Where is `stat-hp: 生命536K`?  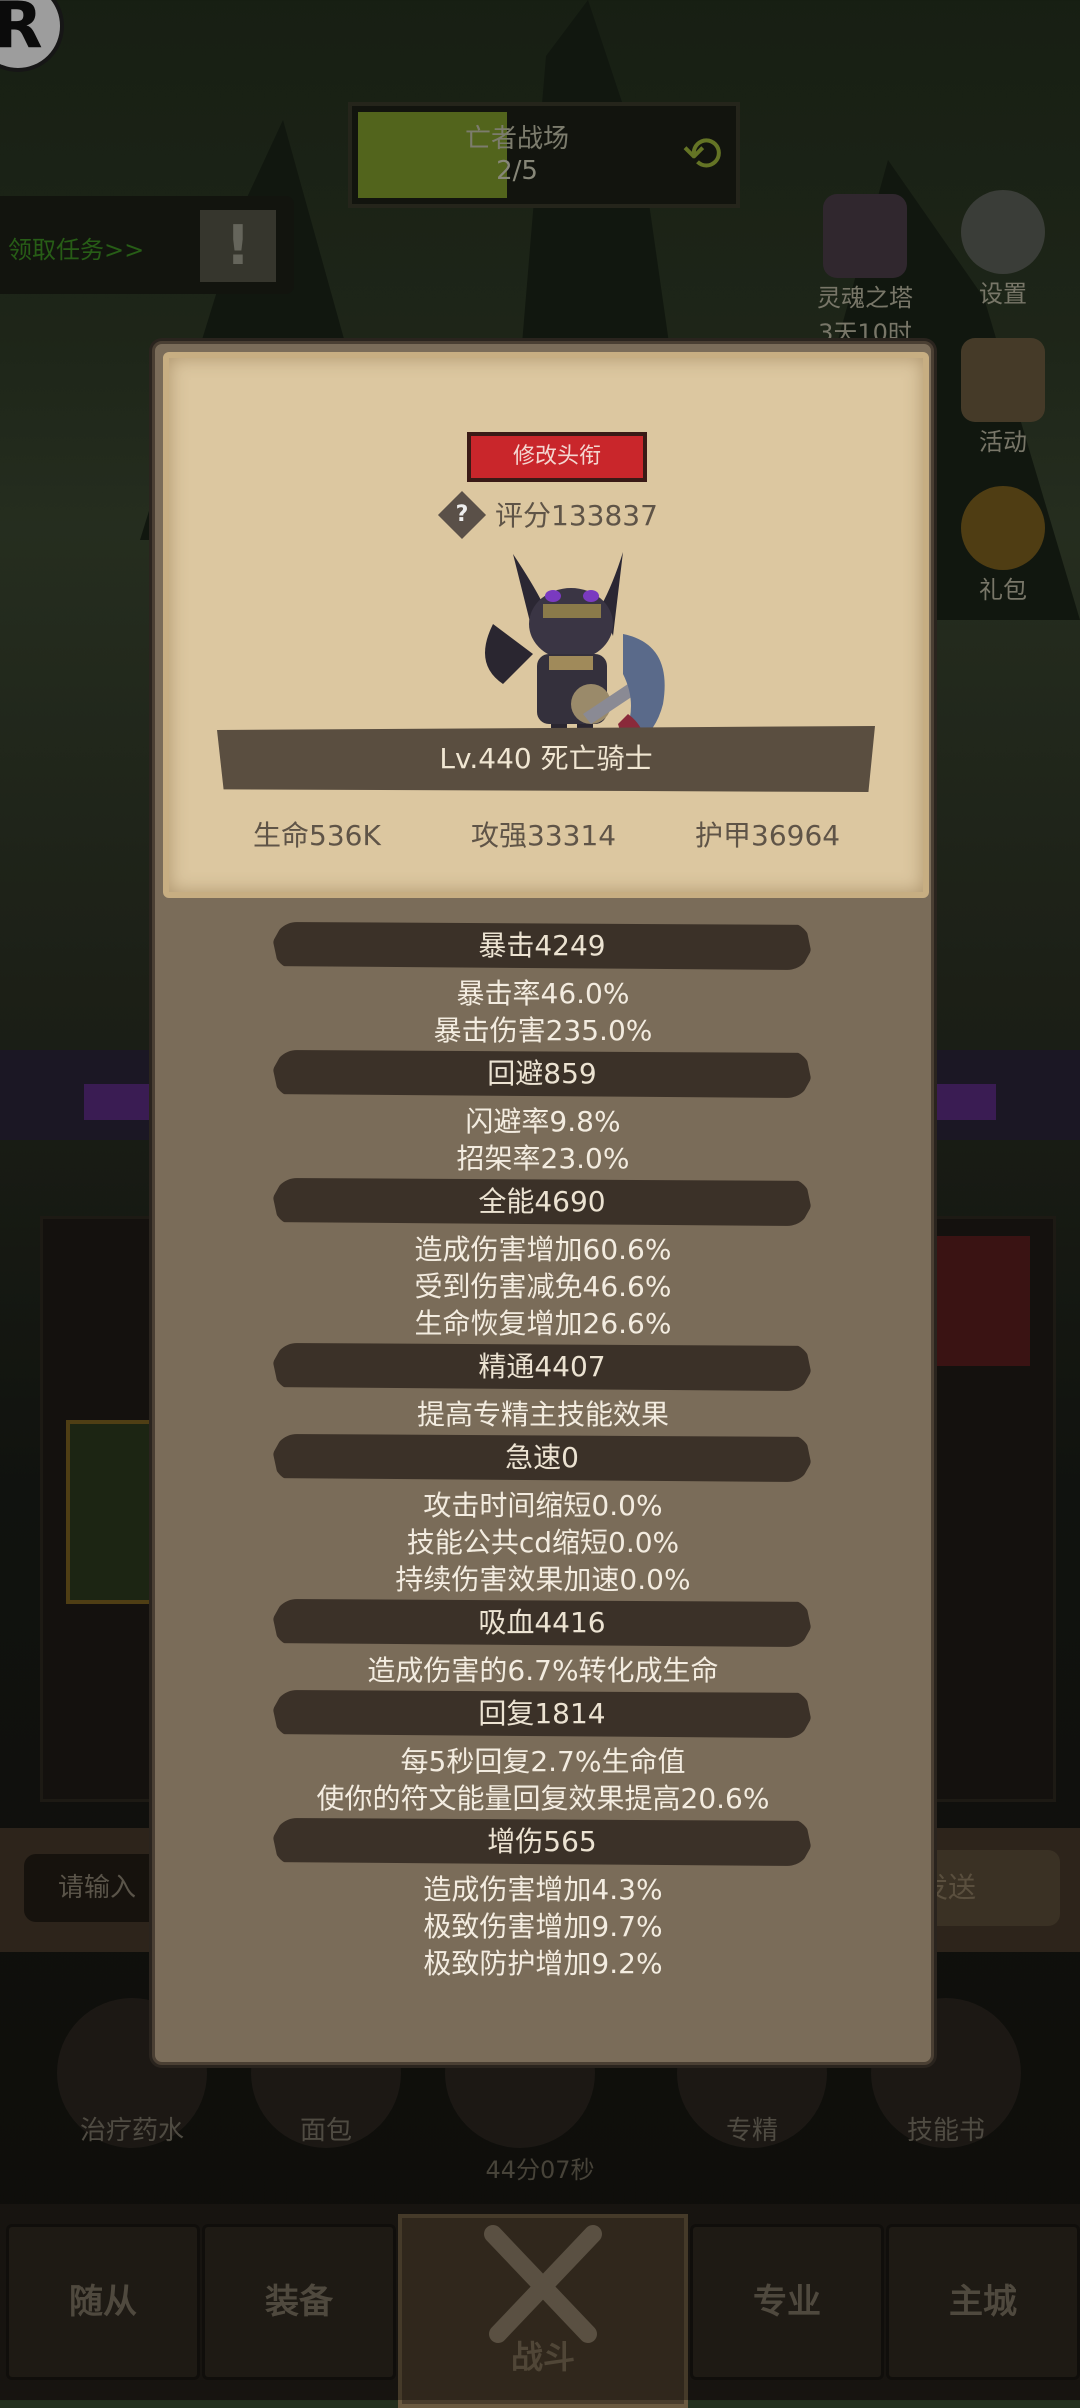
stat-hp: 生命536K is located at coordinates (317, 835).